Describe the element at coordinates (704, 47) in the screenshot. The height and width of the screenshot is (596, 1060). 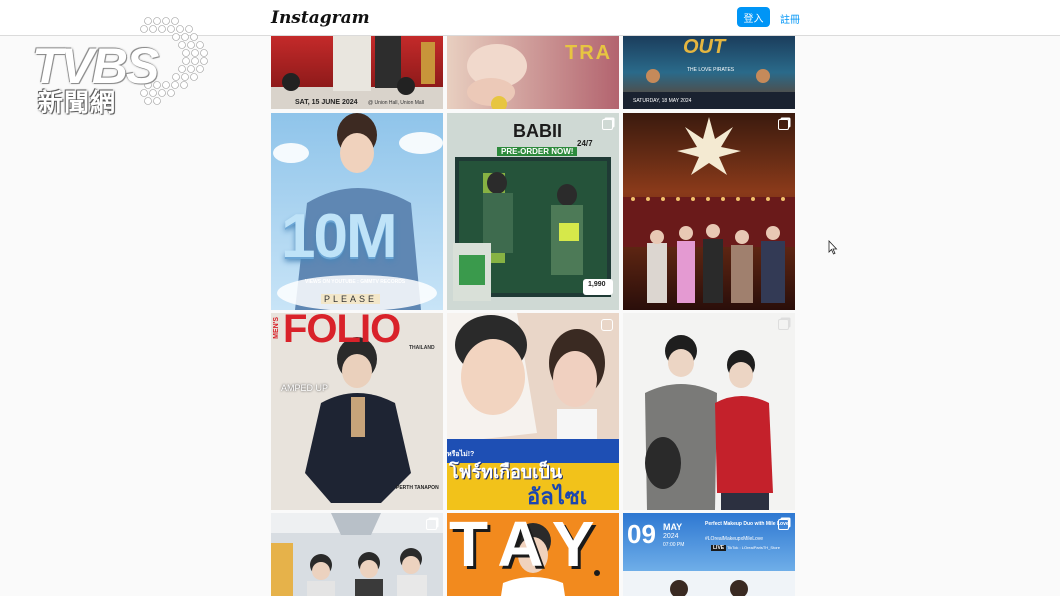
I see `post-title: OUT` at that location.